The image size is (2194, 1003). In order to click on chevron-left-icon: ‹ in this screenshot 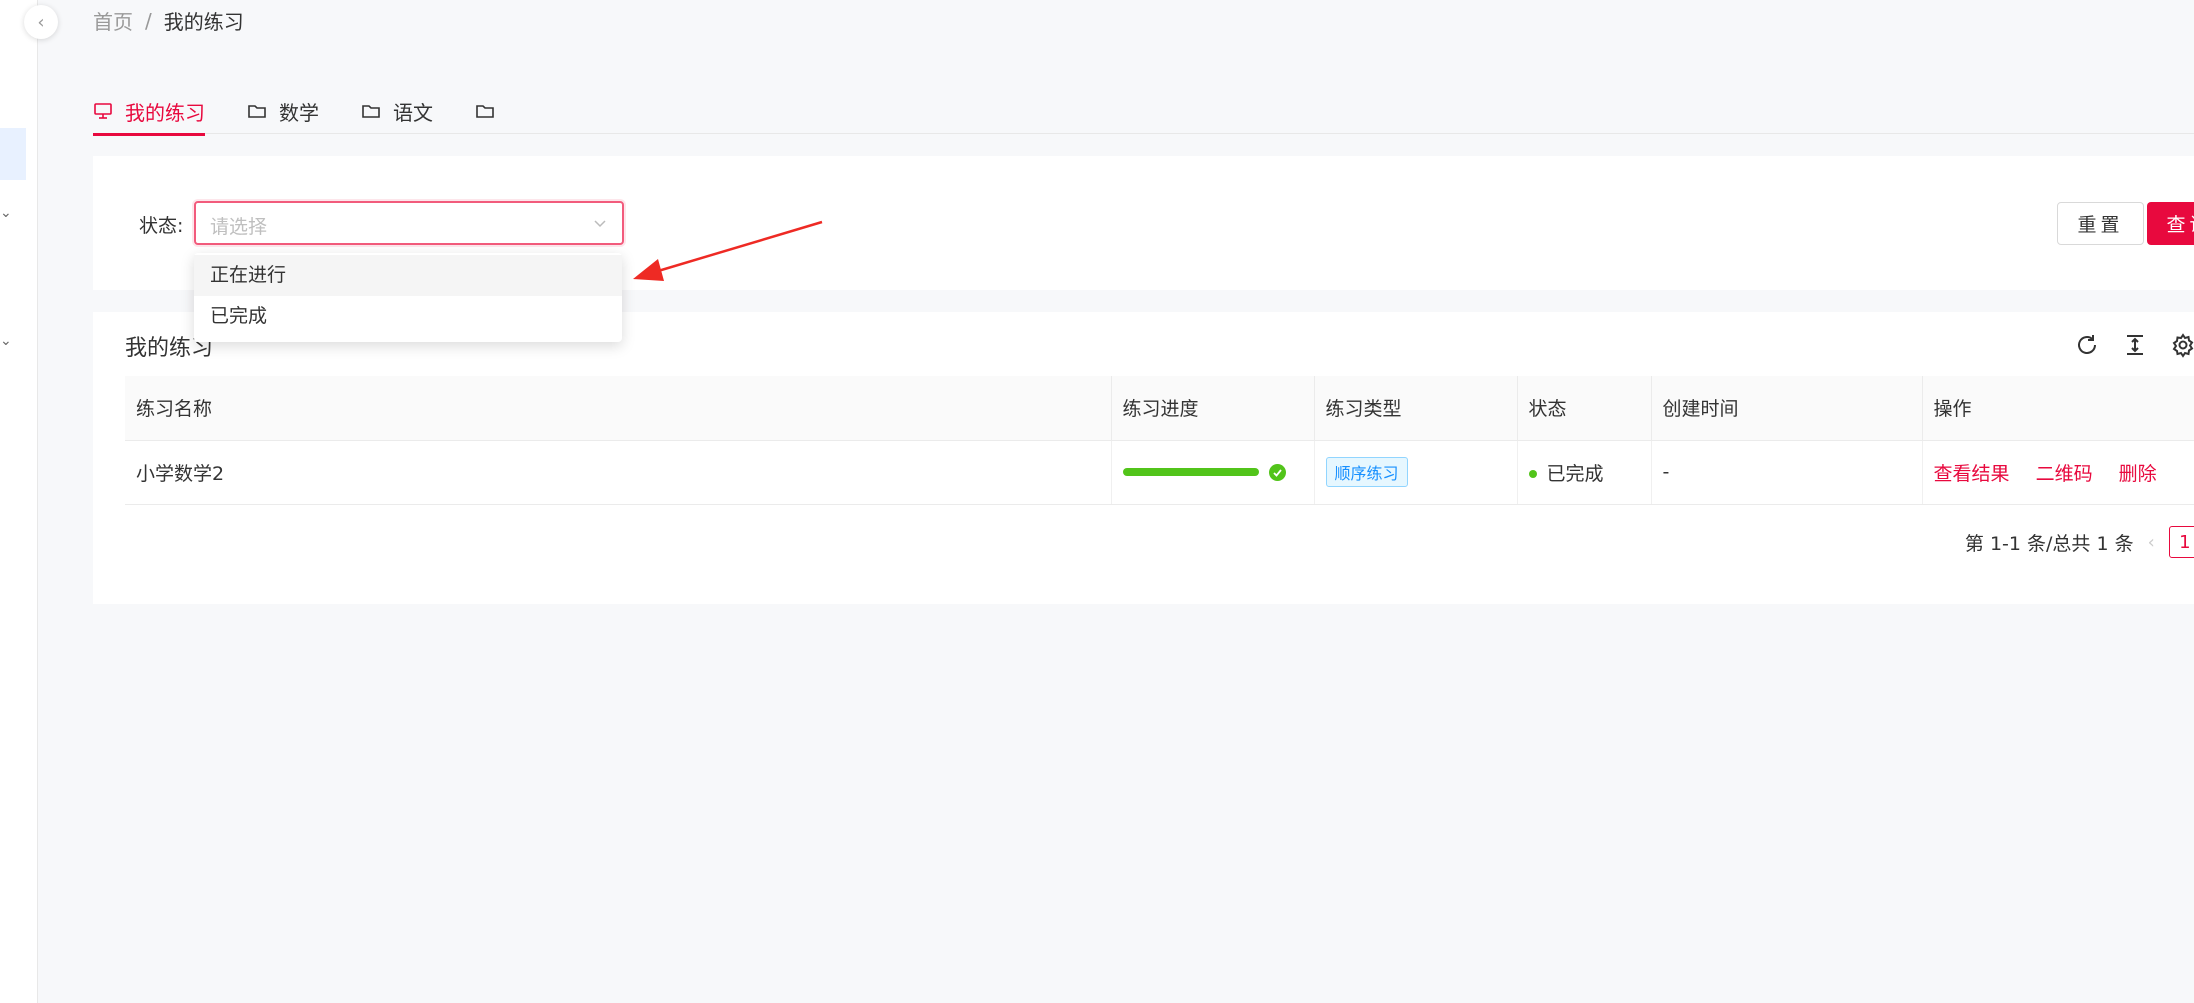, I will do `click(41, 22)`.